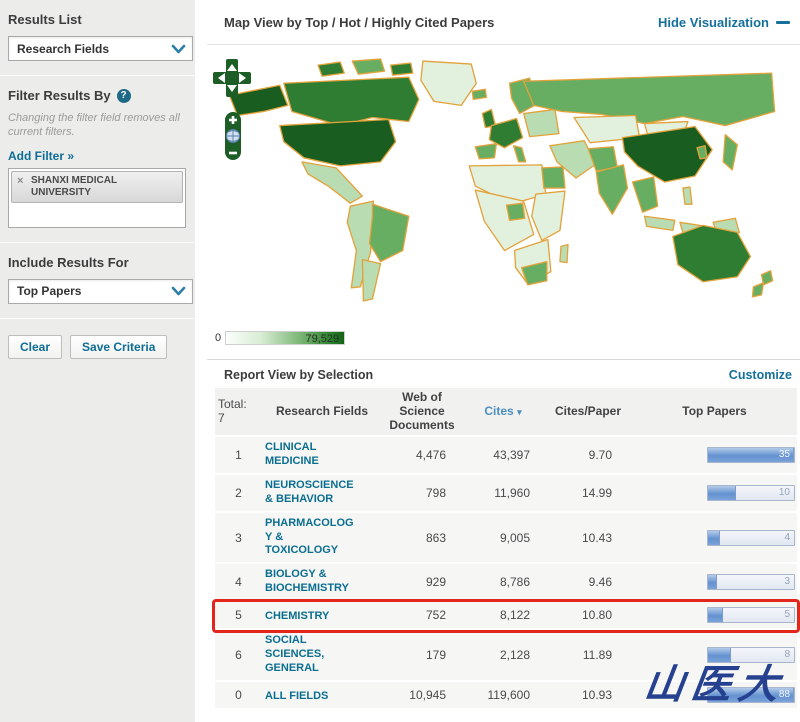  What do you see at coordinates (322, 410) in the screenshot?
I see `column-header-research-fields: Research Fields` at bounding box center [322, 410].